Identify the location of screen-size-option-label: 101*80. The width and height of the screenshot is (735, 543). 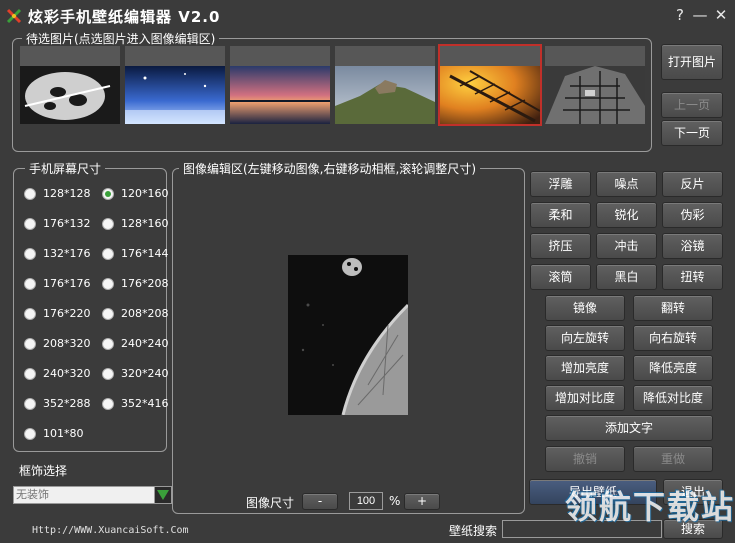
(63, 433).